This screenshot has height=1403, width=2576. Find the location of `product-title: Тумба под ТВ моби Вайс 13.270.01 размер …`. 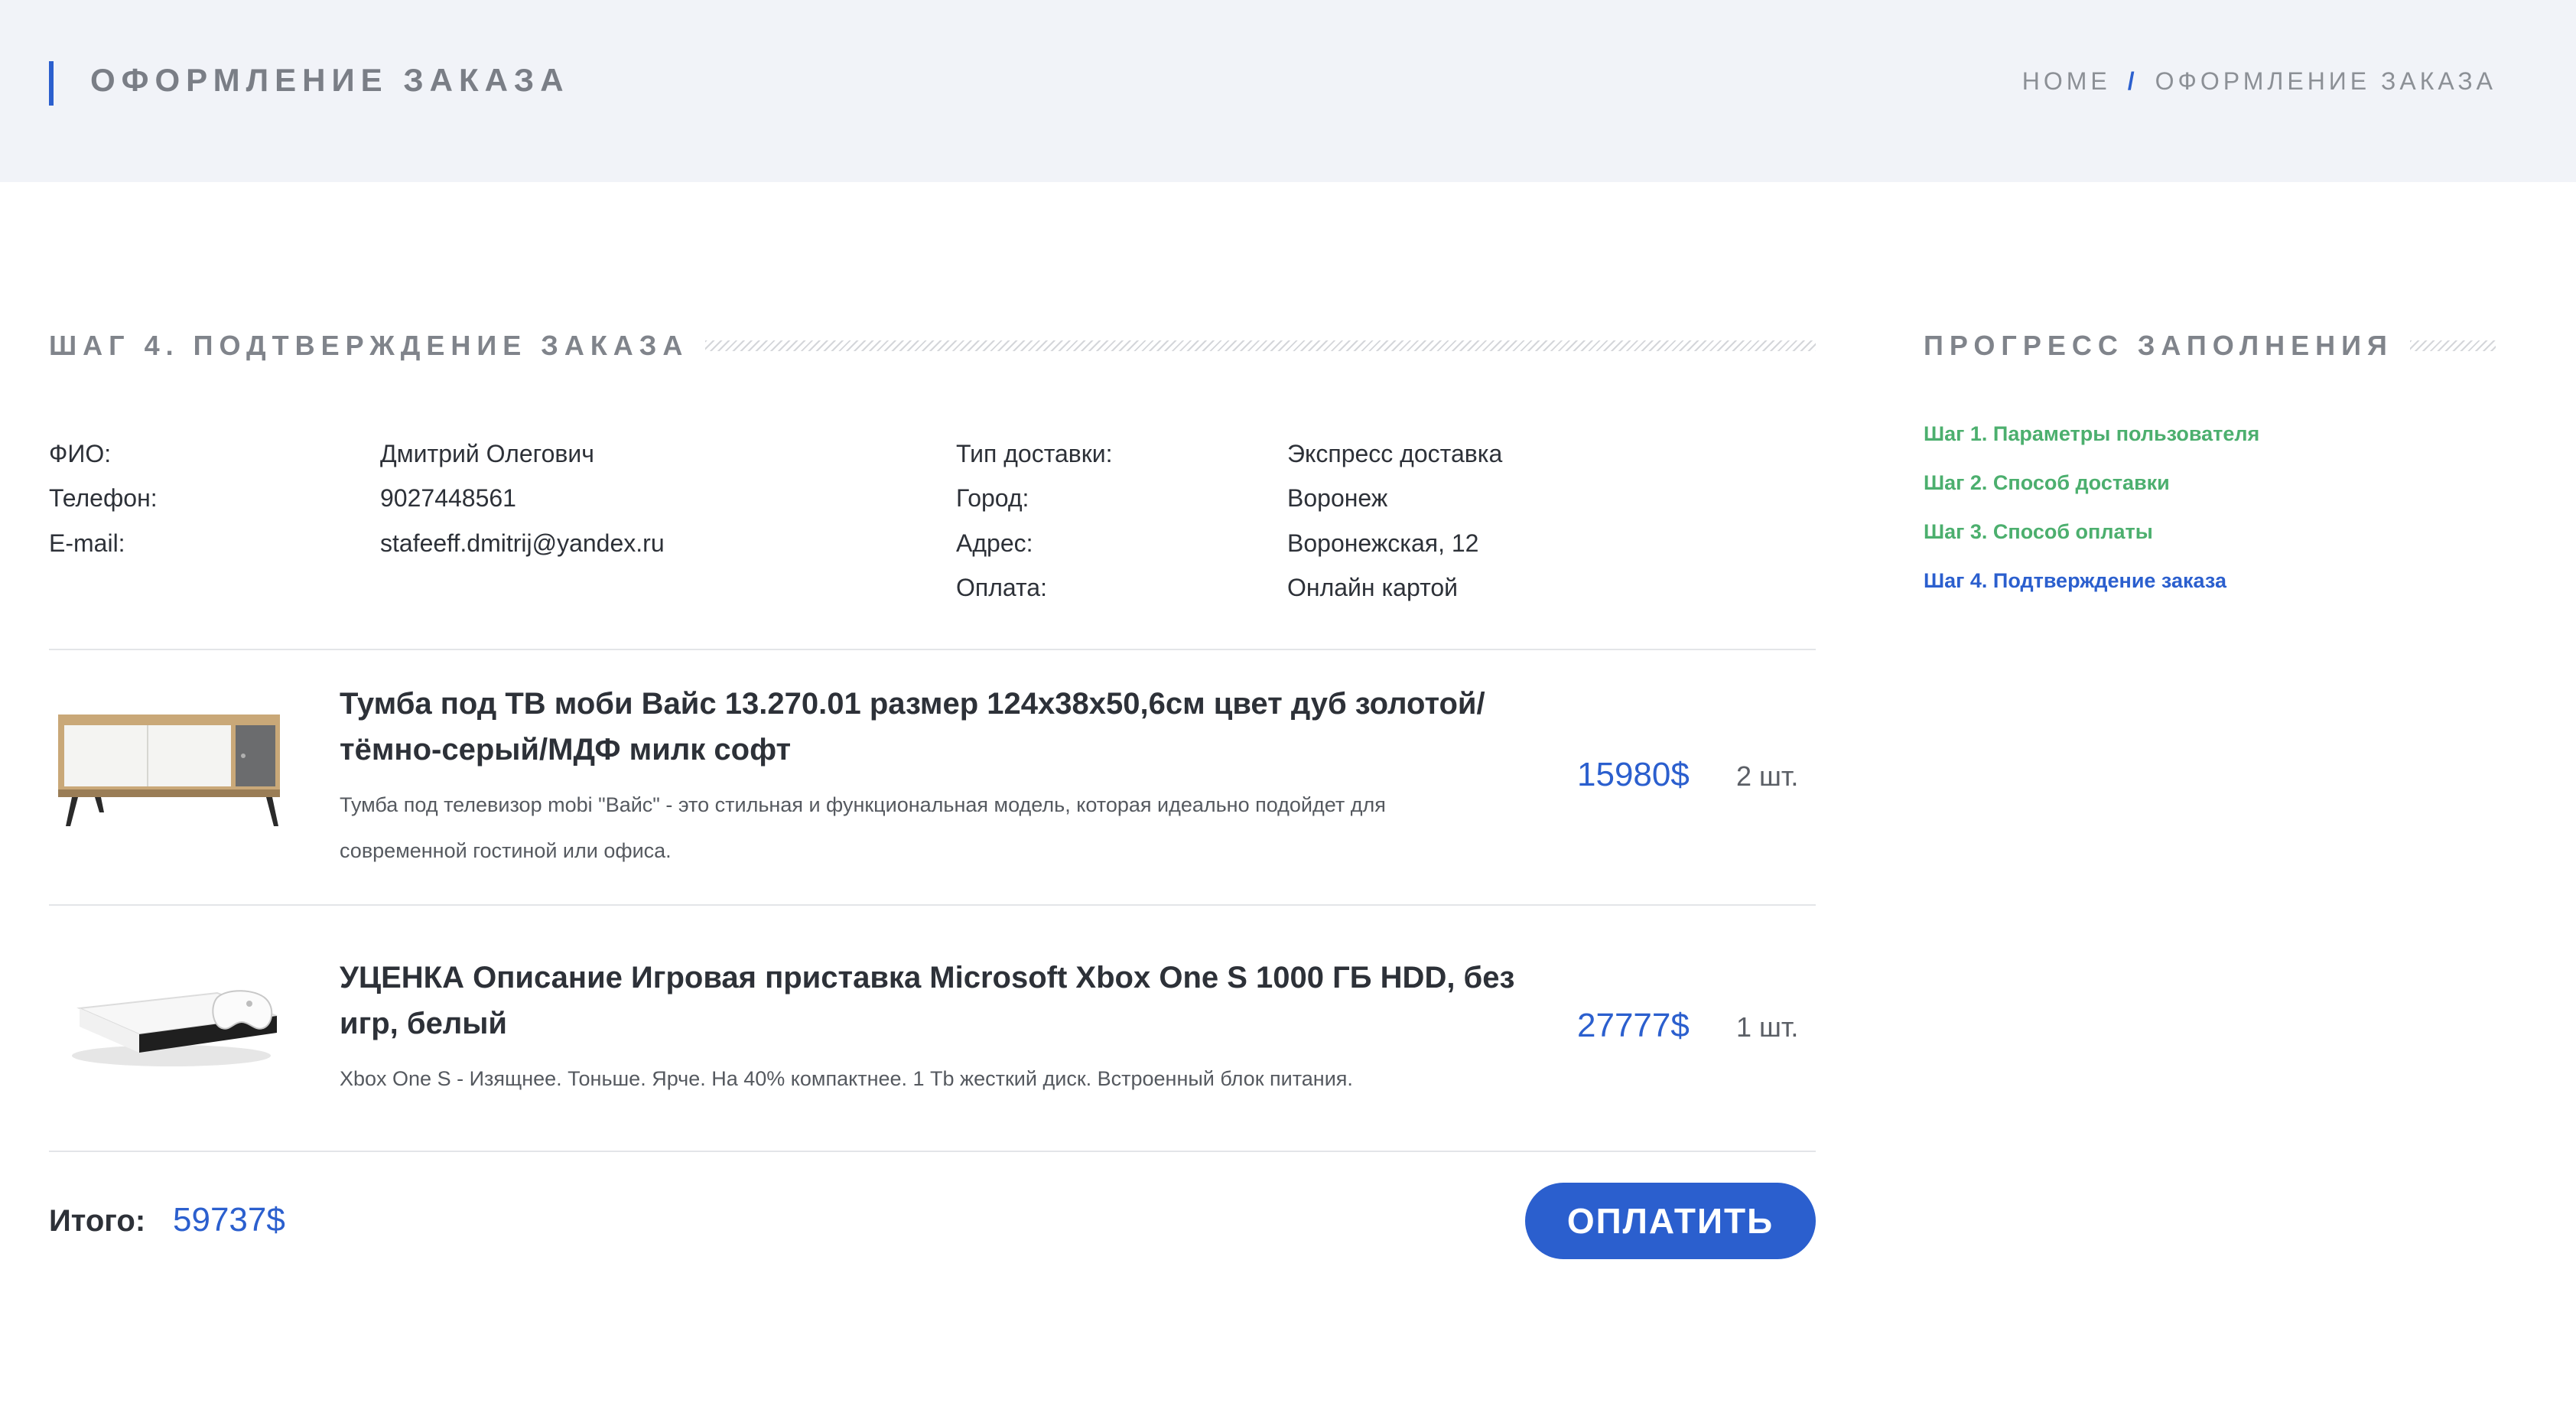

product-title: Тумба под ТВ моби Вайс 13.270.01 размер … is located at coordinates (936, 727).